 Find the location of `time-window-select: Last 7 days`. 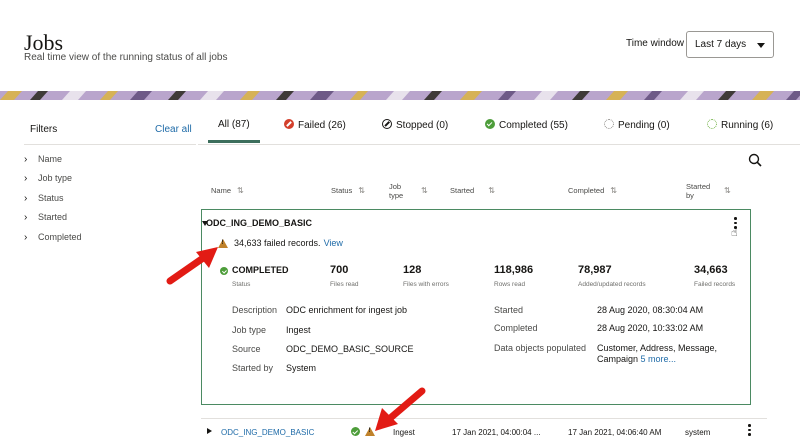

time-window-select: Last 7 days is located at coordinates (730, 44).